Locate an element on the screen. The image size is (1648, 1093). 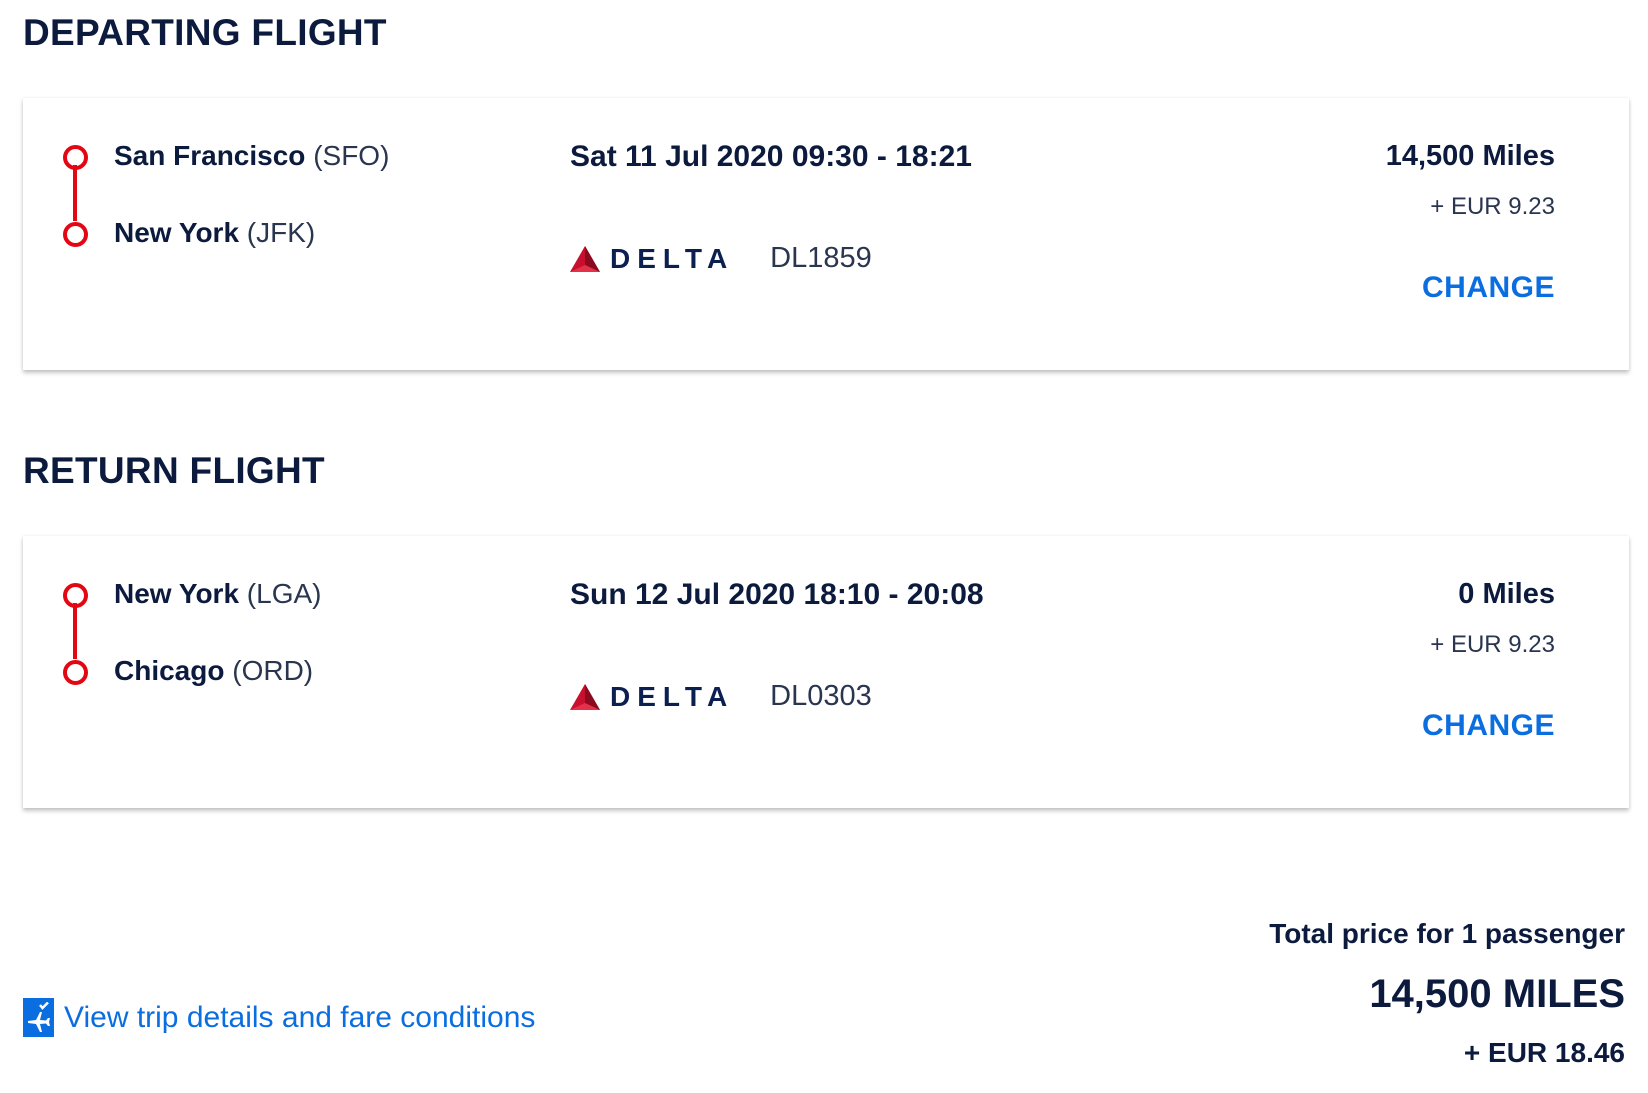
trip-details-link: View trip details and fare conditions is located at coordinates (279, 1017).